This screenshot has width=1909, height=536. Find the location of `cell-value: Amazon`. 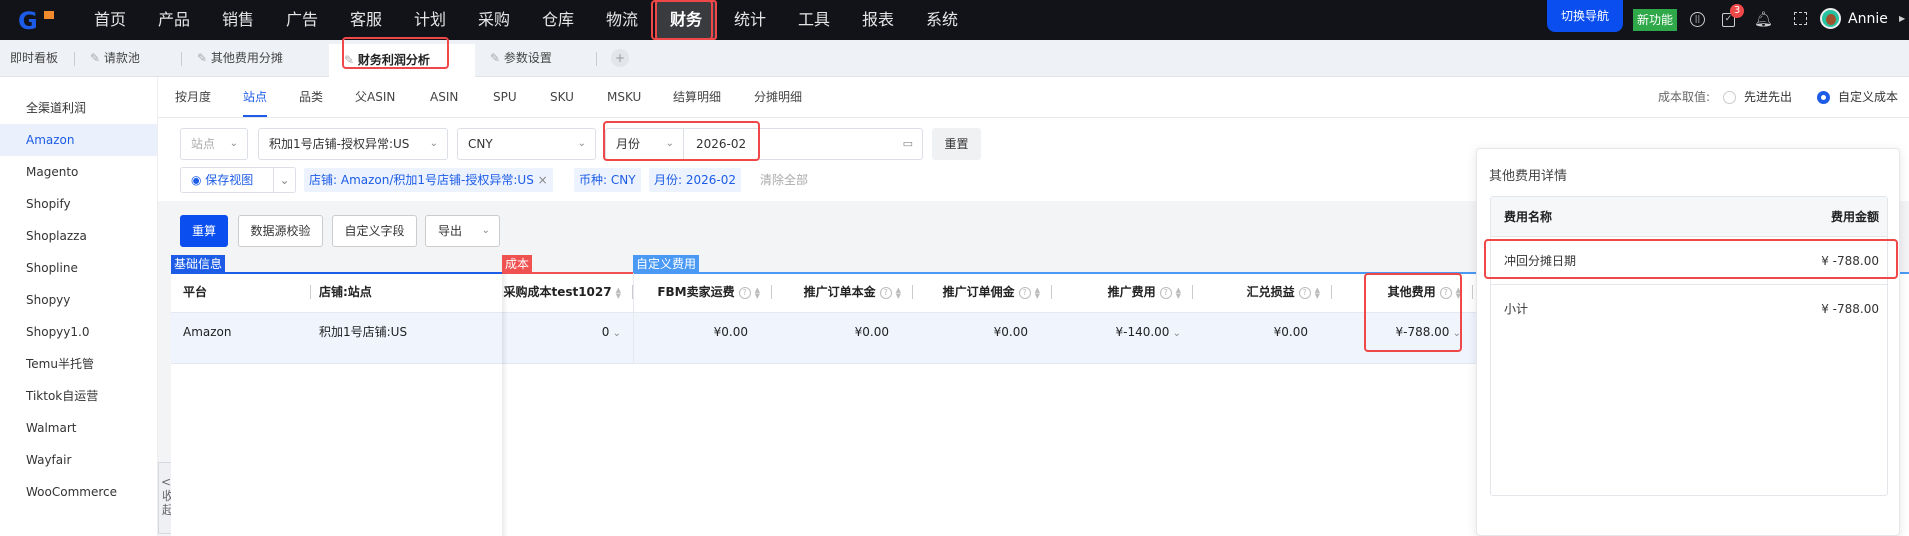

cell-value: Amazon is located at coordinates (207, 332).